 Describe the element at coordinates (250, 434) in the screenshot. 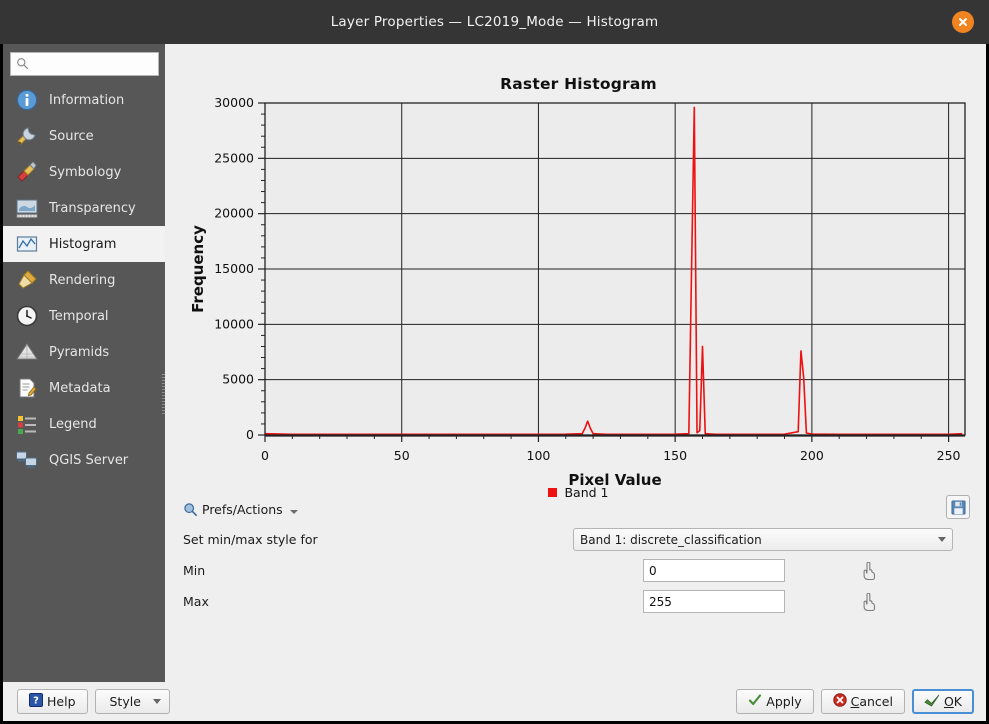

I see `y-tick-label: 0` at that location.